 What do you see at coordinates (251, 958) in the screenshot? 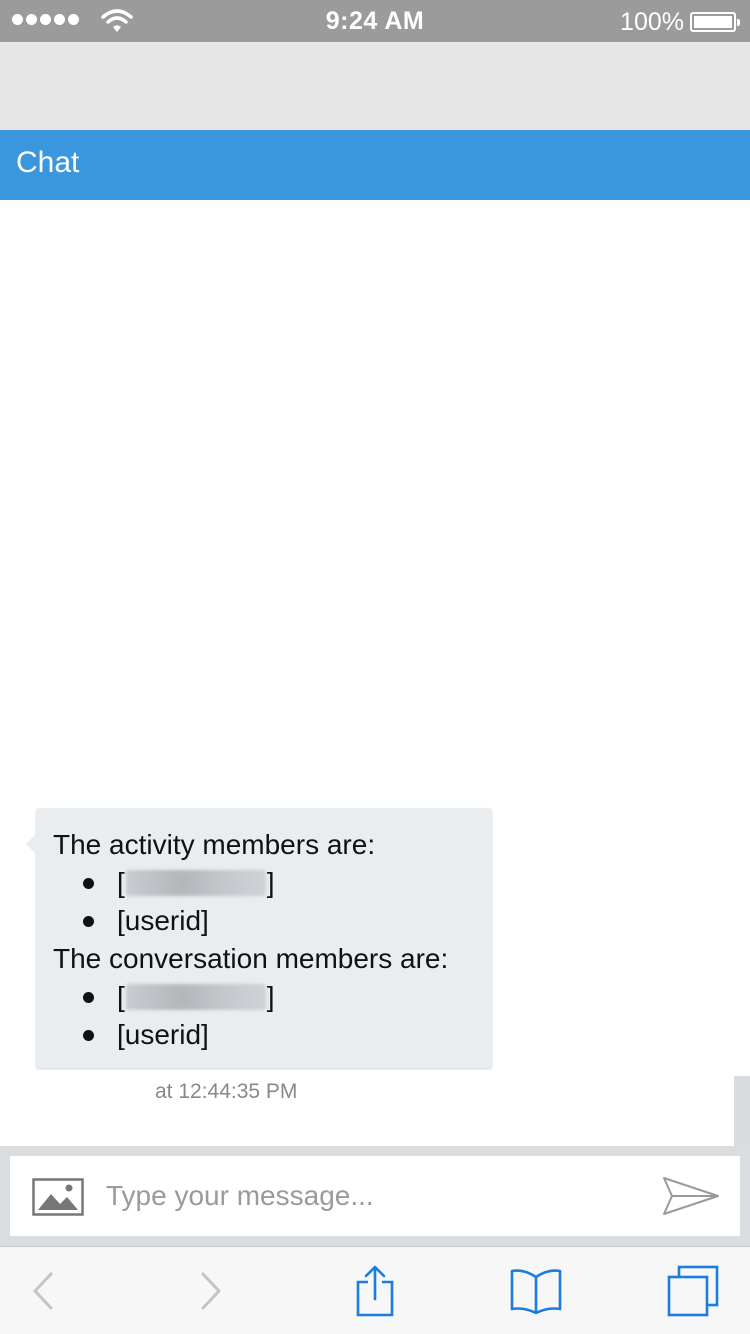
I see `conversation-members-heading: The conversation members are:` at bounding box center [251, 958].